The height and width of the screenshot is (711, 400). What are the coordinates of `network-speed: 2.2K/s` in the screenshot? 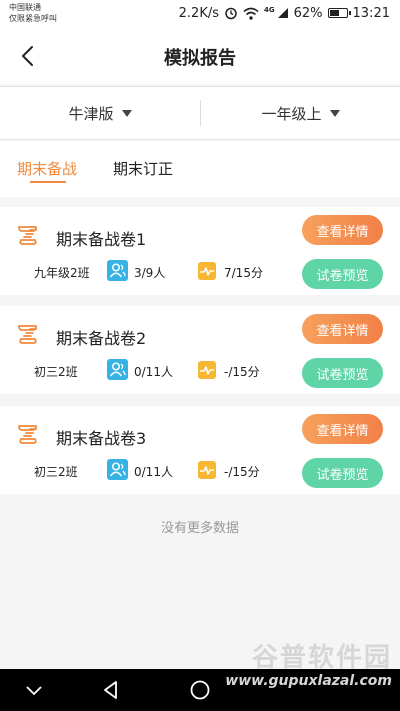 It's located at (198, 13).